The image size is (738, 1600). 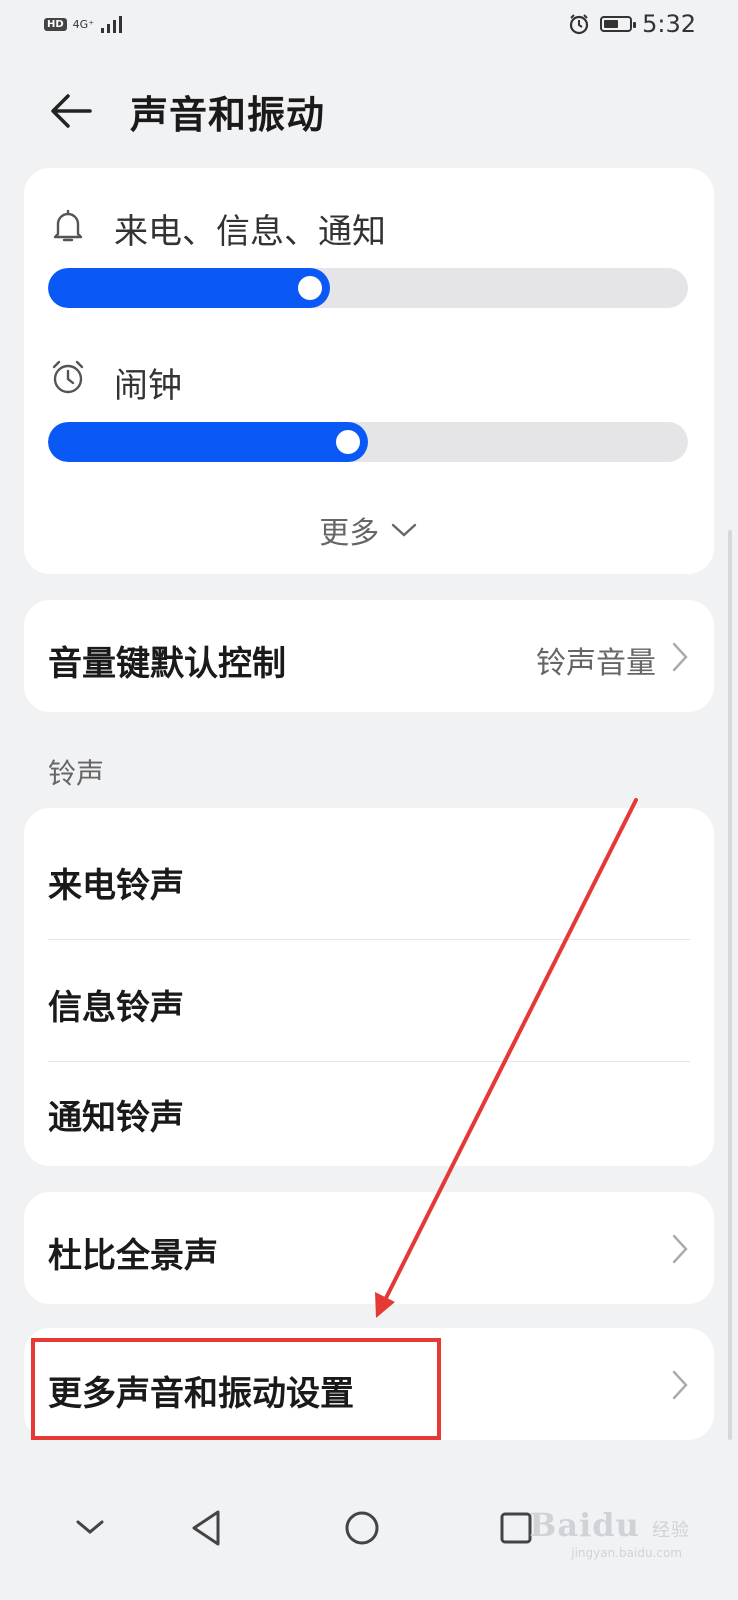 I want to click on watermark-brand2: du, so click(x=616, y=1525).